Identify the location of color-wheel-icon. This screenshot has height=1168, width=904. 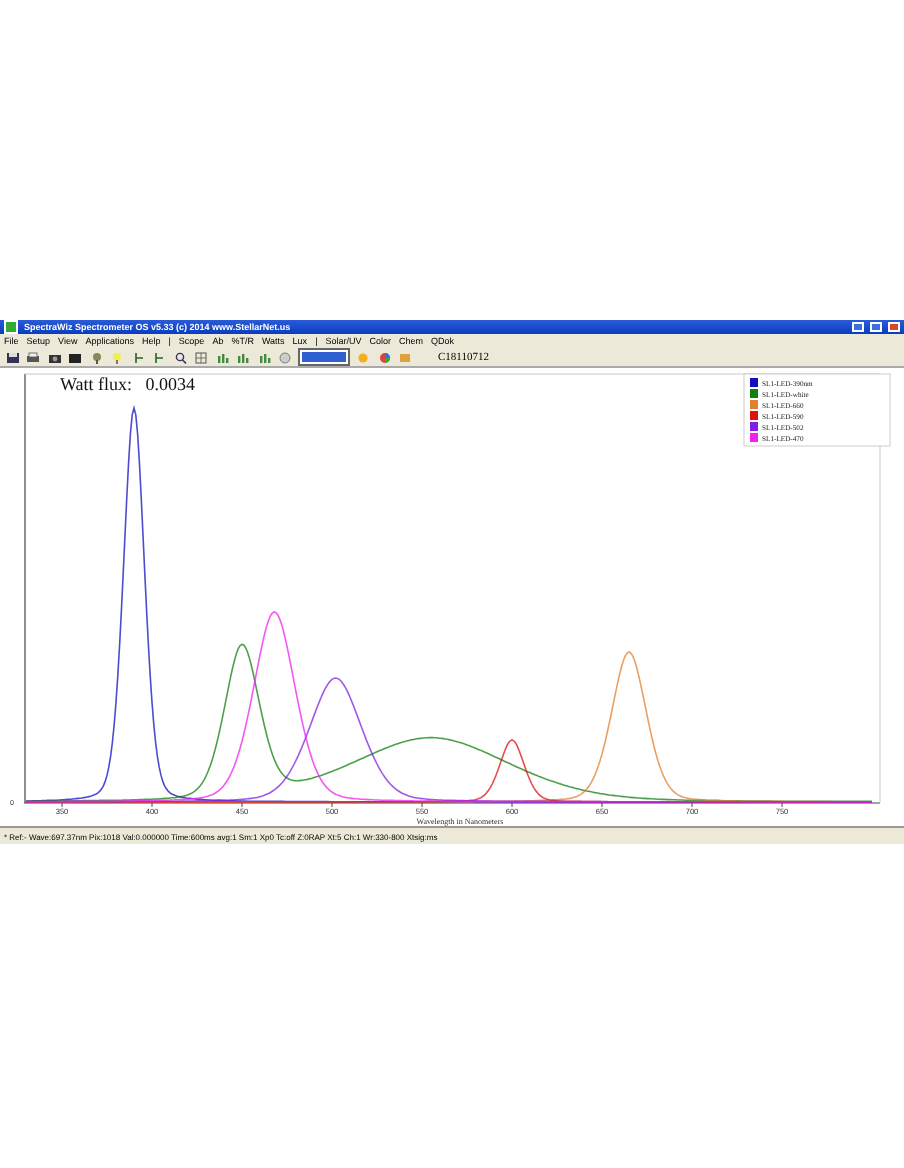
(384, 357).